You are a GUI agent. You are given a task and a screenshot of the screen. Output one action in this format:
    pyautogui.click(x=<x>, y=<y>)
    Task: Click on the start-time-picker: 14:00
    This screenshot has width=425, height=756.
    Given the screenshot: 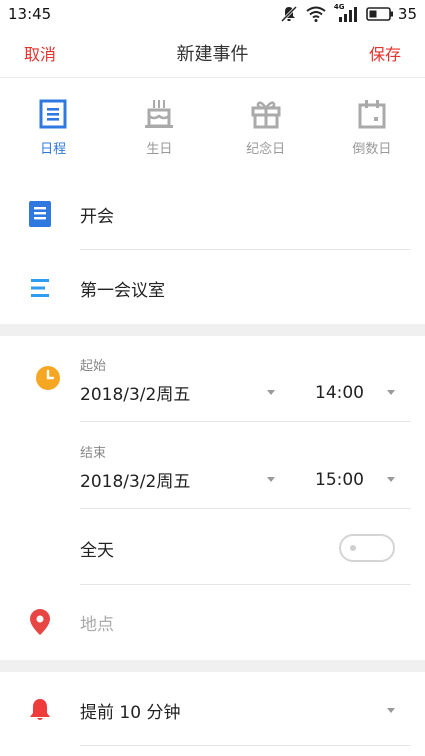 What is the action you would take?
    pyautogui.click(x=345, y=393)
    